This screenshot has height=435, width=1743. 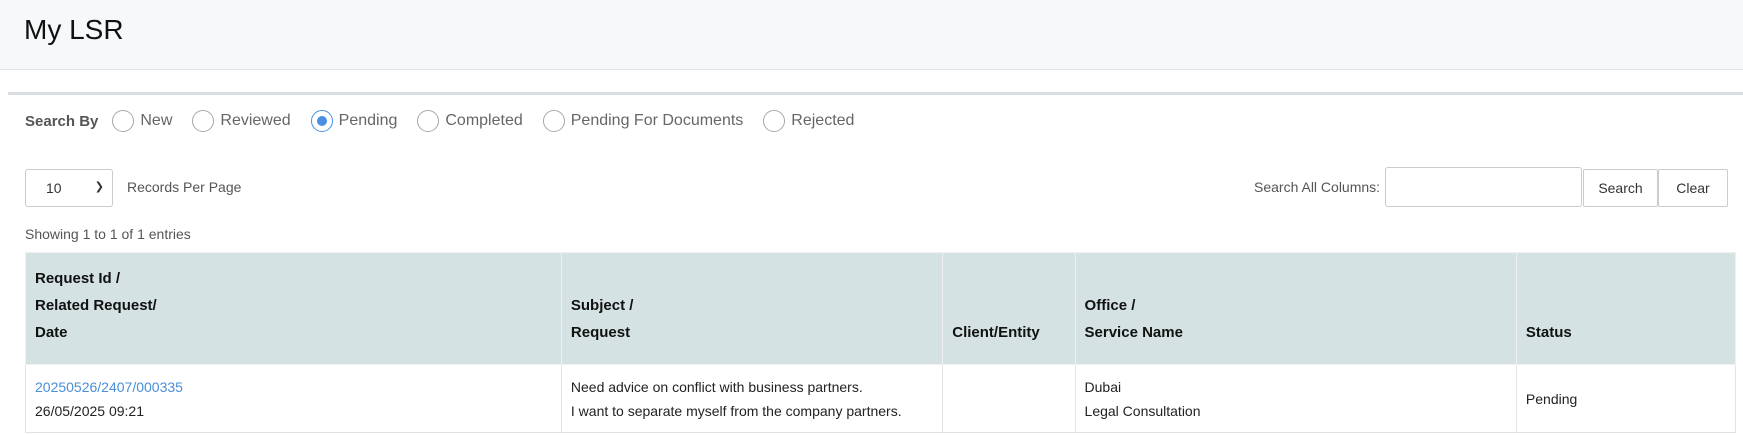 What do you see at coordinates (74, 29) in the screenshot?
I see `page-title: My LSR` at bounding box center [74, 29].